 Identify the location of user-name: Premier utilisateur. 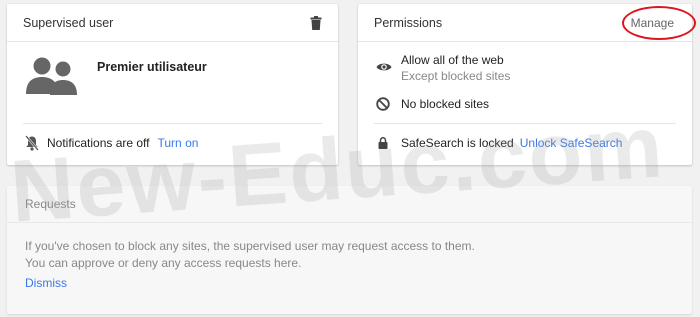
(152, 67).